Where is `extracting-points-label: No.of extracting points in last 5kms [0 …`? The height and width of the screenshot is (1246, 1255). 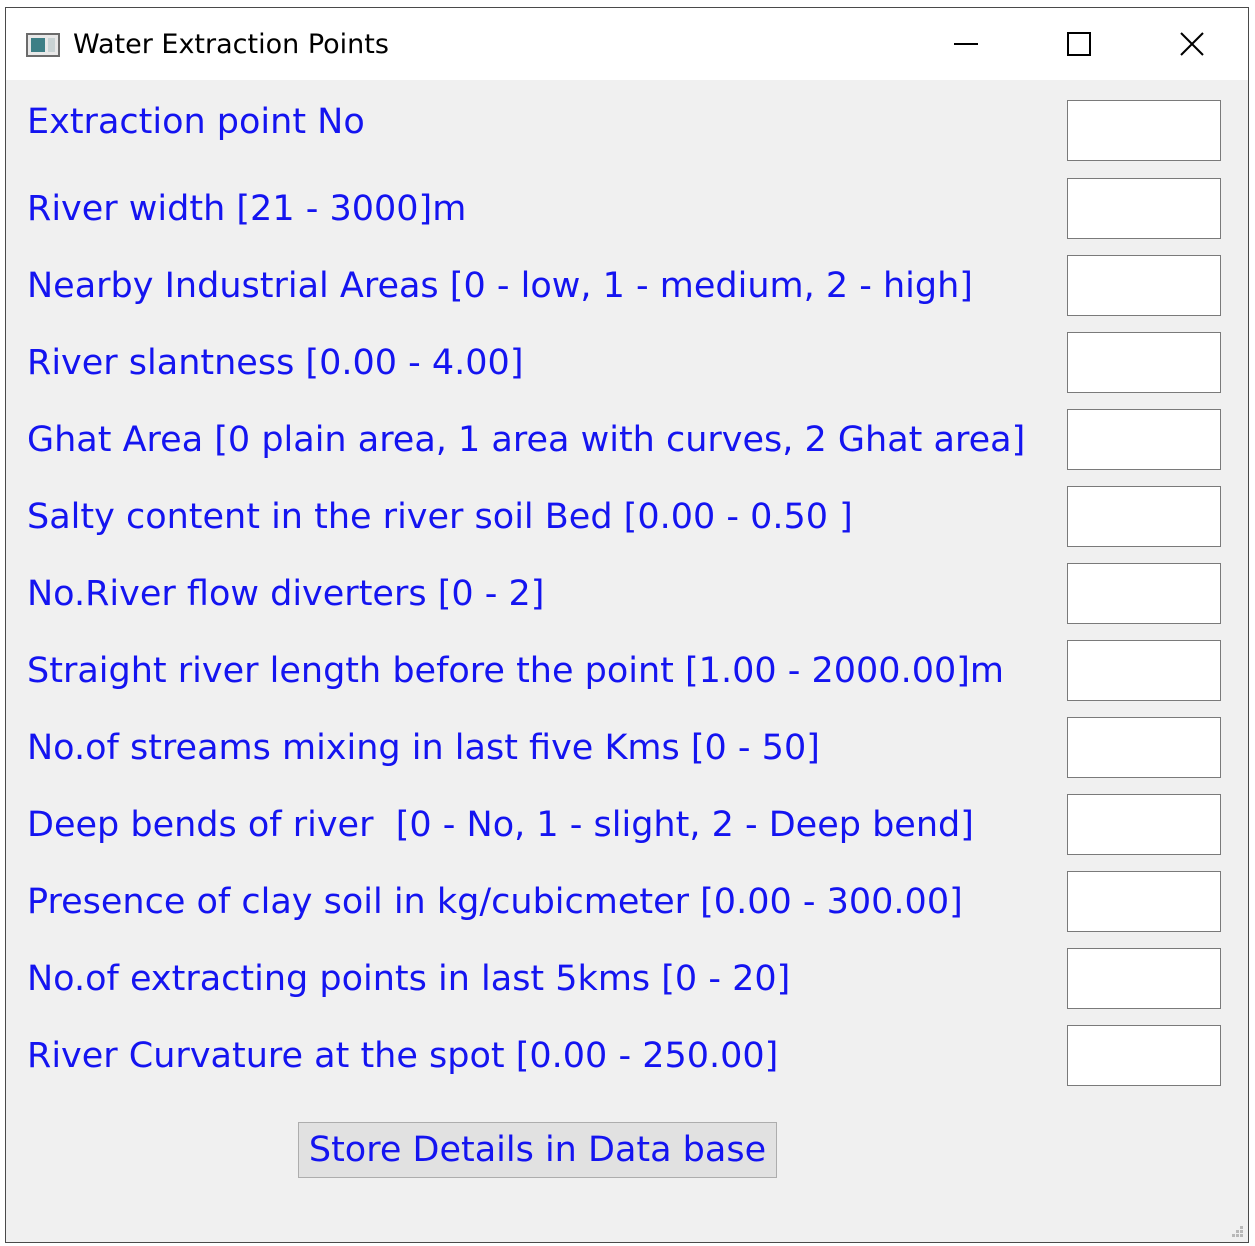 extracting-points-label: No.of extracting points in last 5kms [0 … is located at coordinates (409, 979).